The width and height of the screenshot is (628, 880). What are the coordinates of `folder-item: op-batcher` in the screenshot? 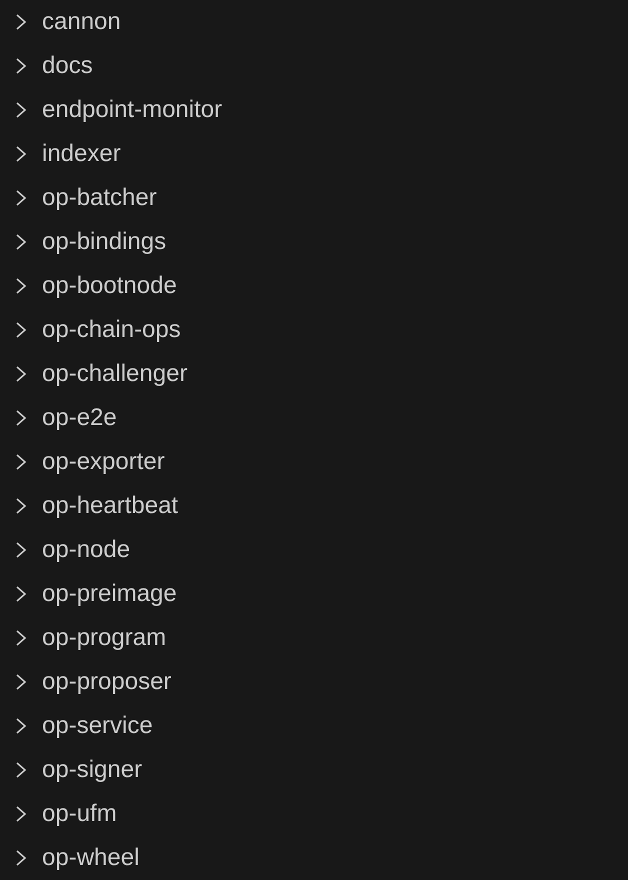 It's located at (314, 198).